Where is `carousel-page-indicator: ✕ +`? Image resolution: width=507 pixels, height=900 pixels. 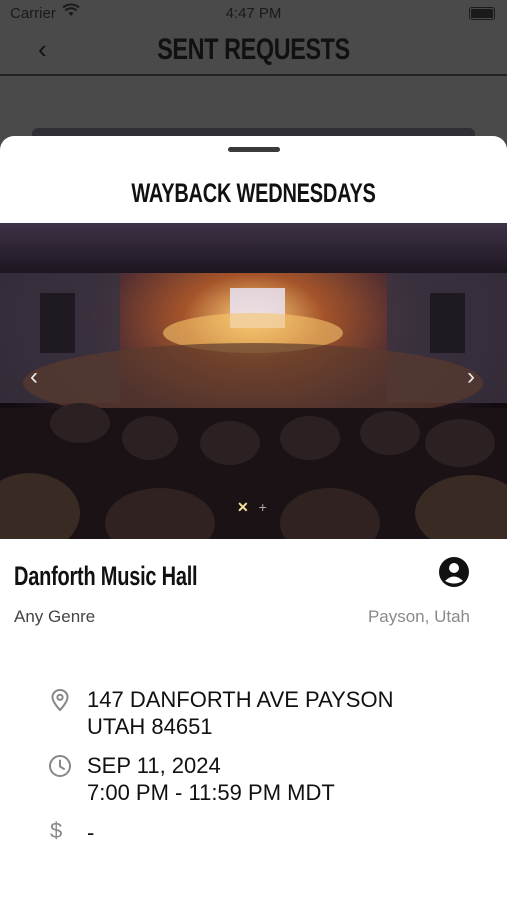 carousel-page-indicator: ✕ + is located at coordinates (252, 507).